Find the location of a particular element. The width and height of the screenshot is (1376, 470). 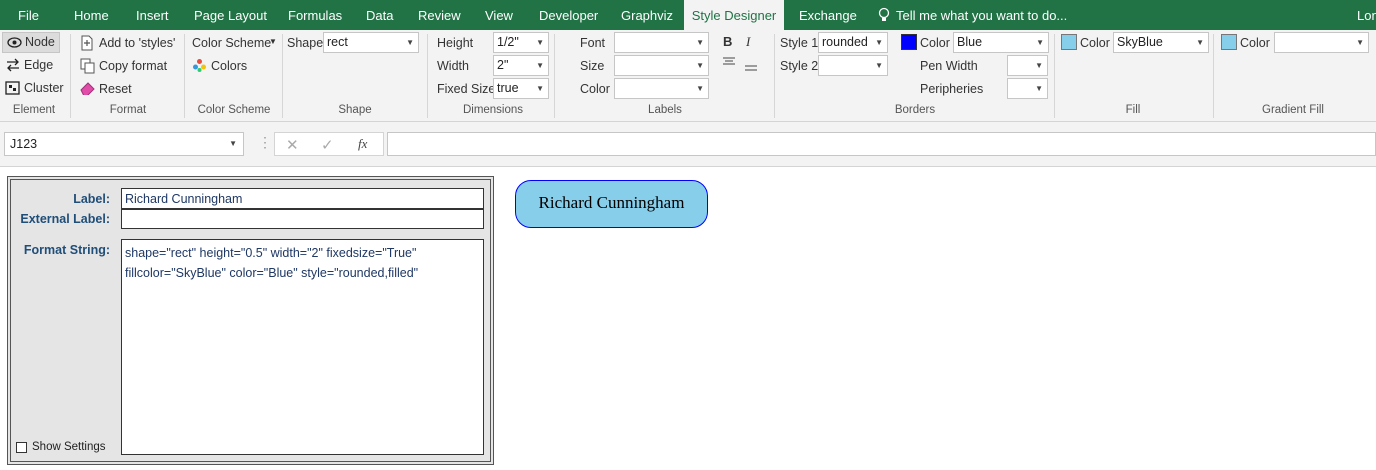

peripheries-dropdown: ▼ is located at coordinates (1027, 88).